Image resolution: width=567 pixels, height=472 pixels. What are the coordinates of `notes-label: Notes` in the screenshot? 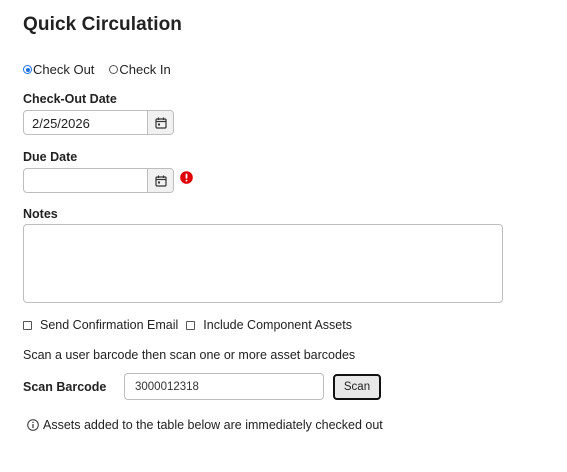 It's located at (40, 214).